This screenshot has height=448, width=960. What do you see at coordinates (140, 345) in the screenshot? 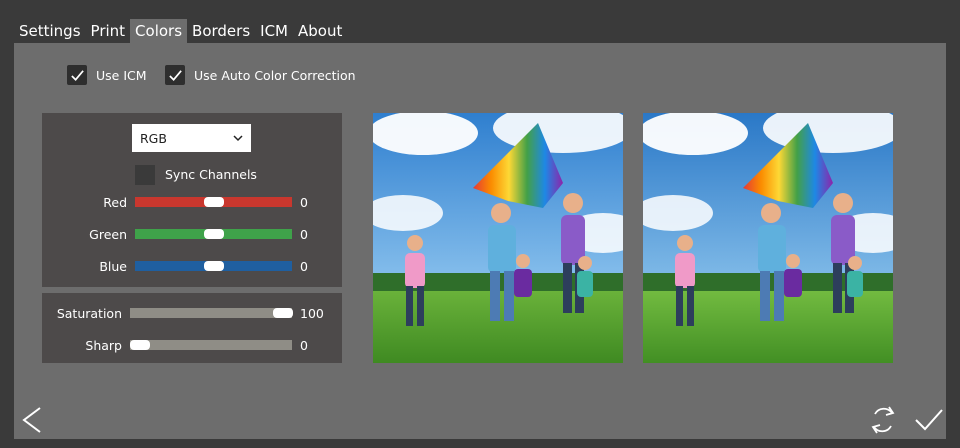
I see `sharp-slider-thumb` at bounding box center [140, 345].